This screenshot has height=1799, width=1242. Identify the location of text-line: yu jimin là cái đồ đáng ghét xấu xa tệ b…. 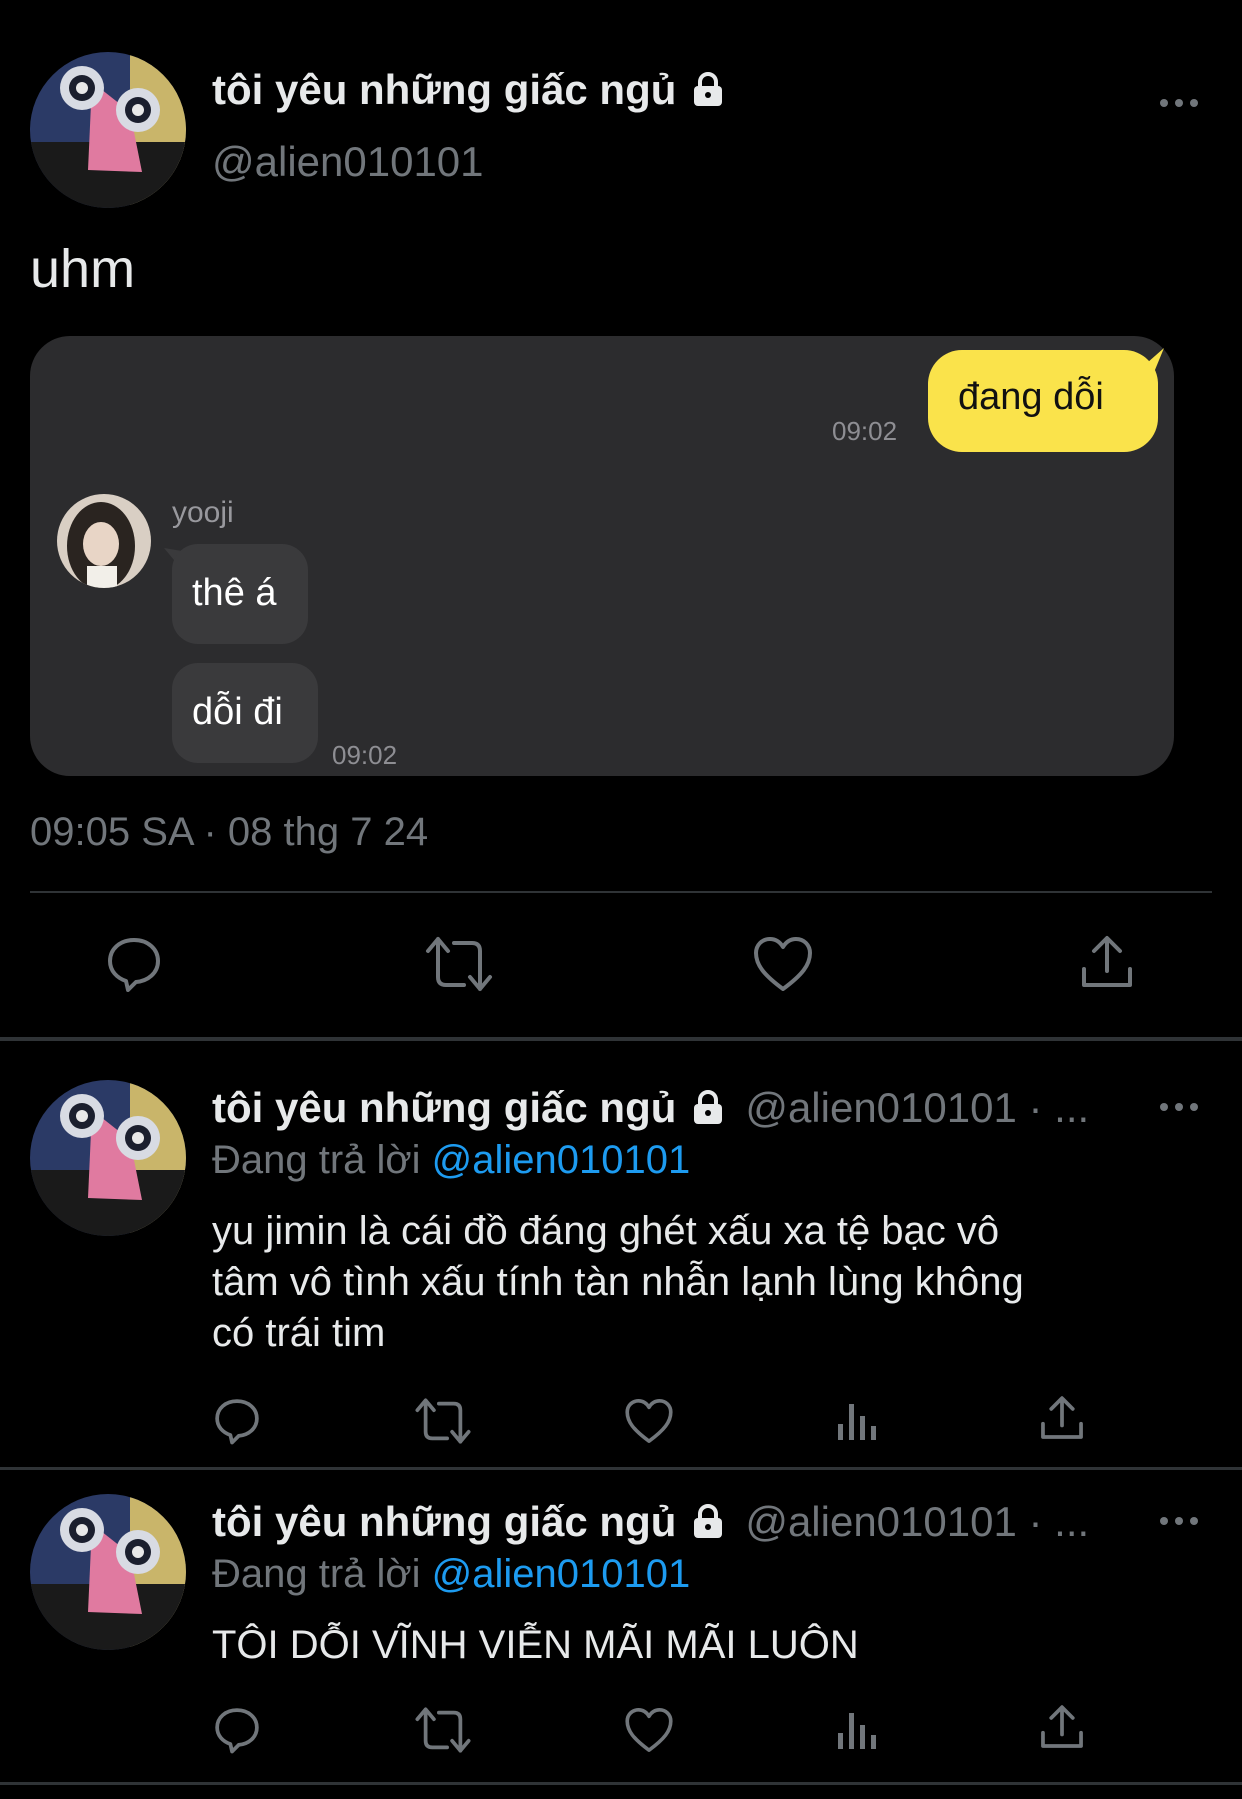
(606, 1231).